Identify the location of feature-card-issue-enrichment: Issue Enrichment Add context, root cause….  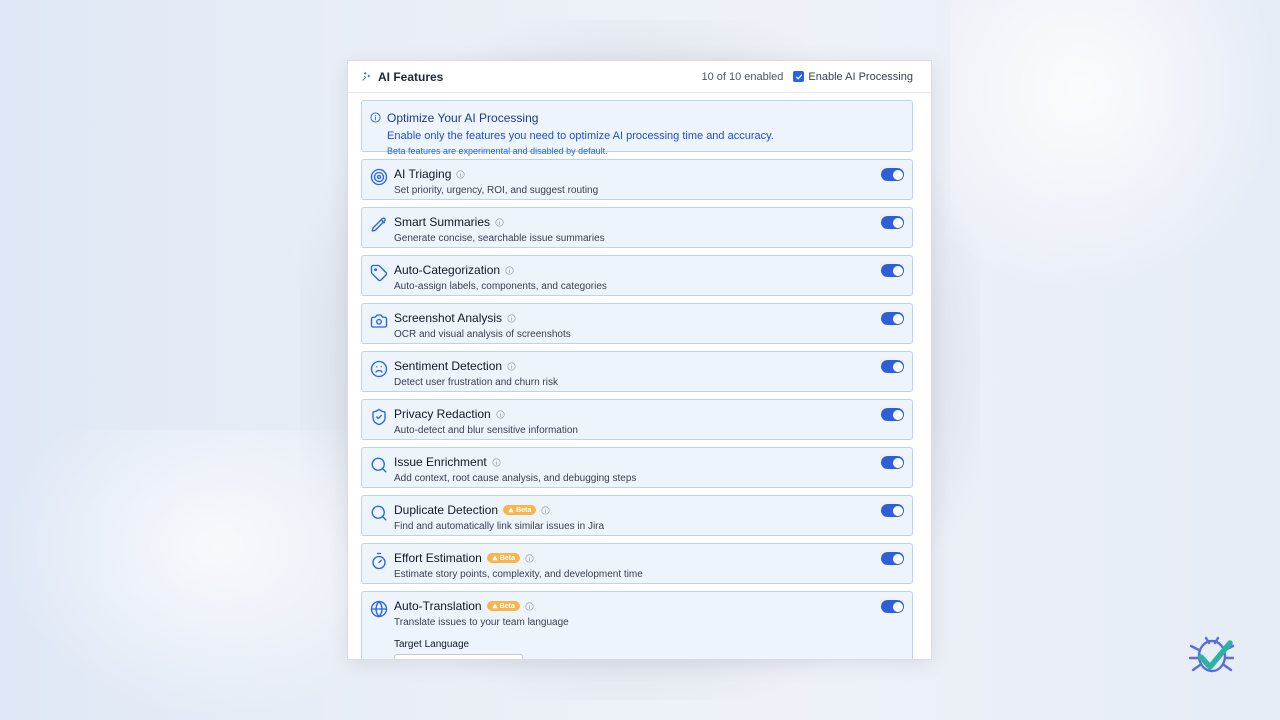
(637, 467).